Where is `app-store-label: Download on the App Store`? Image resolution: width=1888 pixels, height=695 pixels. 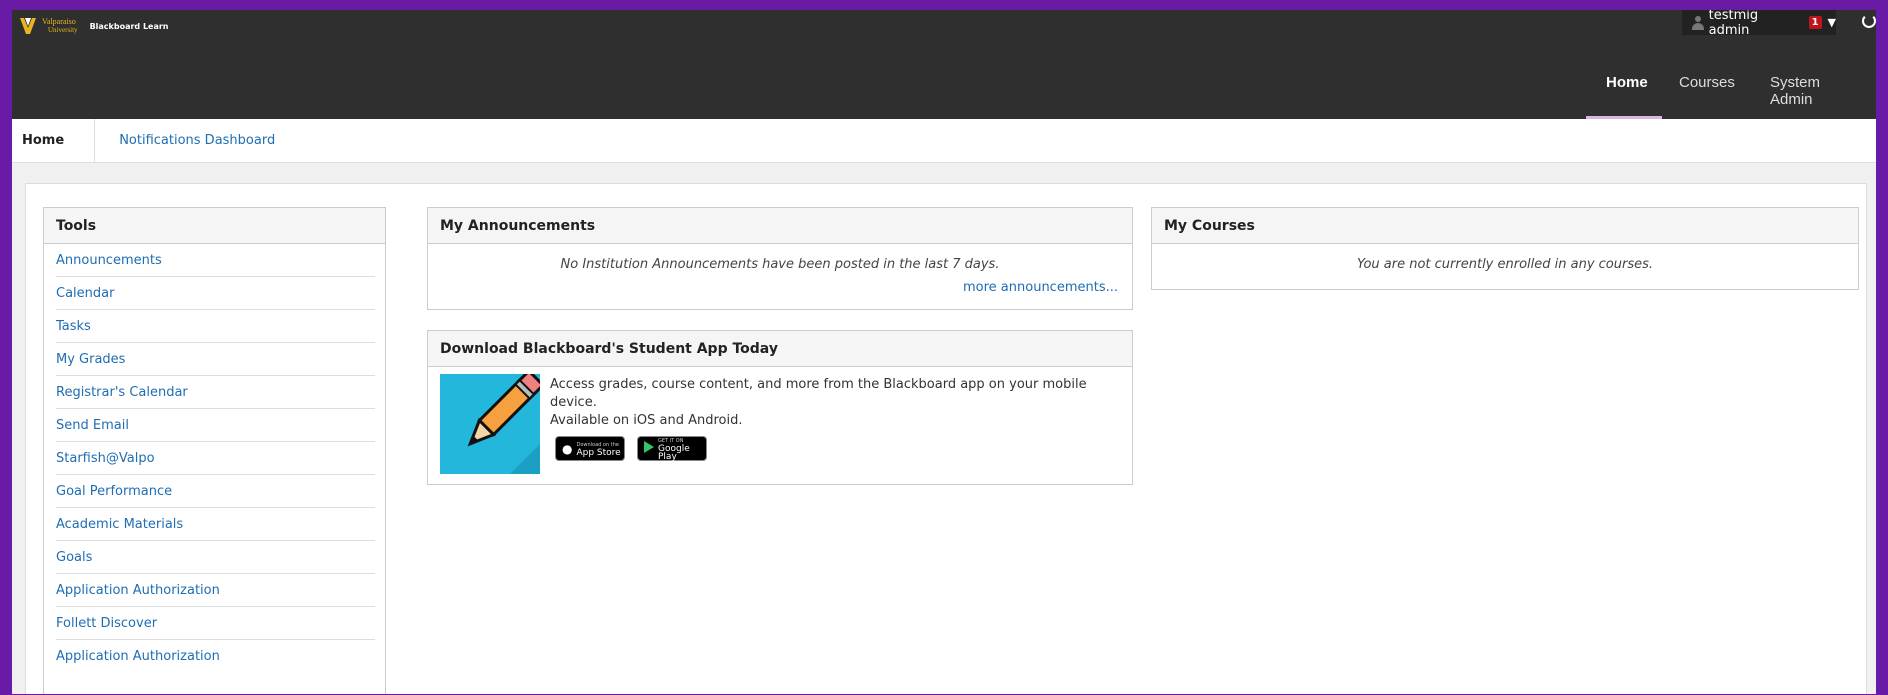 app-store-label: Download on the App Store is located at coordinates (598, 449).